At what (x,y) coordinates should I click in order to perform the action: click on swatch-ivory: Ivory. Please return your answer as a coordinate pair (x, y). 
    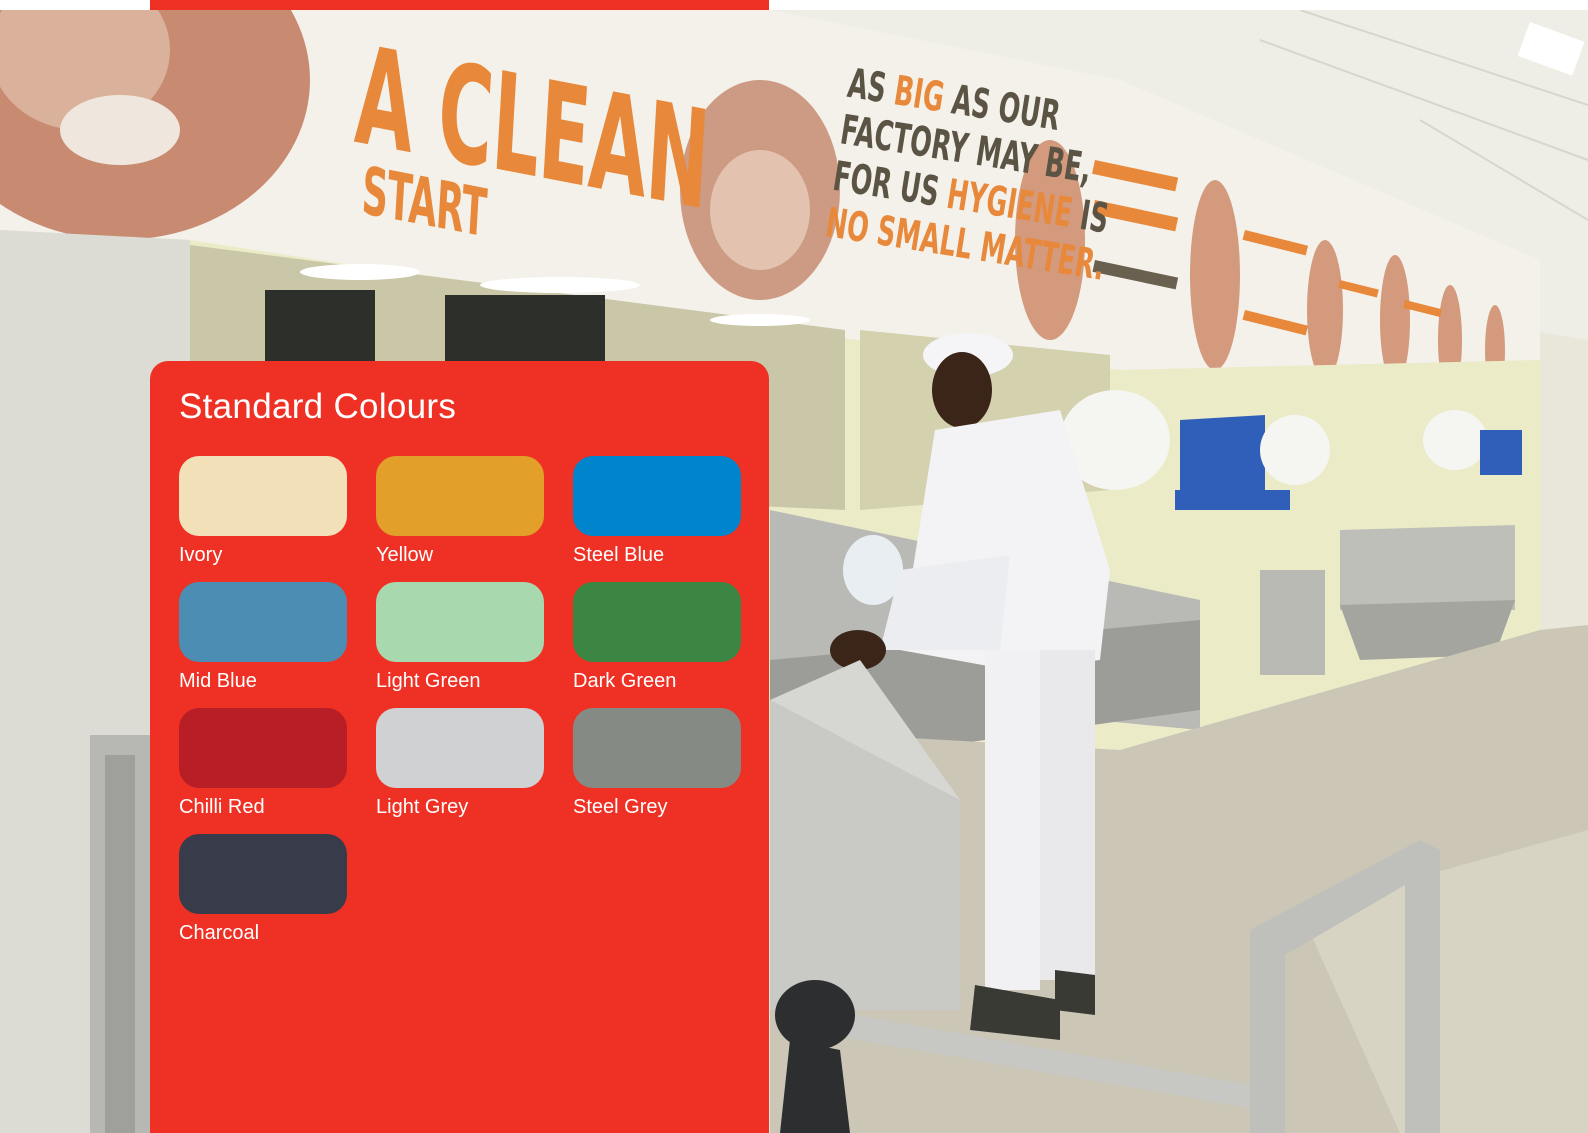
    Looking at the image, I should click on (263, 511).